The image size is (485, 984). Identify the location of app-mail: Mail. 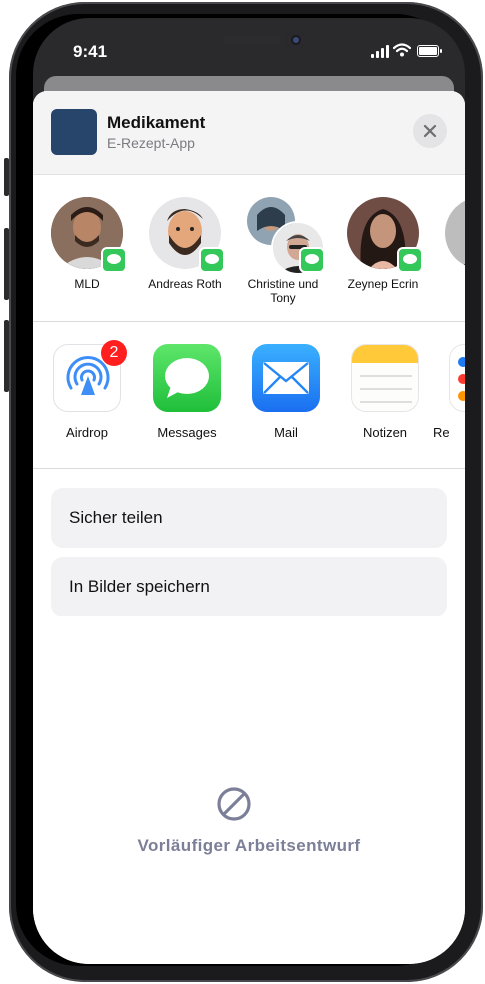
(280, 404).